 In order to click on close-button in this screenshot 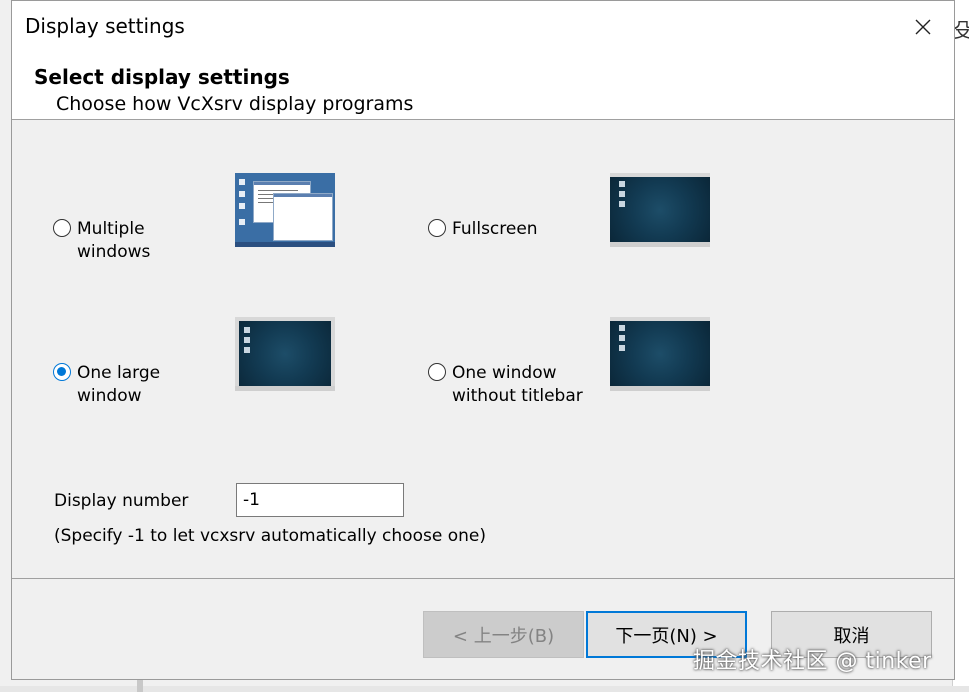, I will do `click(923, 27)`.